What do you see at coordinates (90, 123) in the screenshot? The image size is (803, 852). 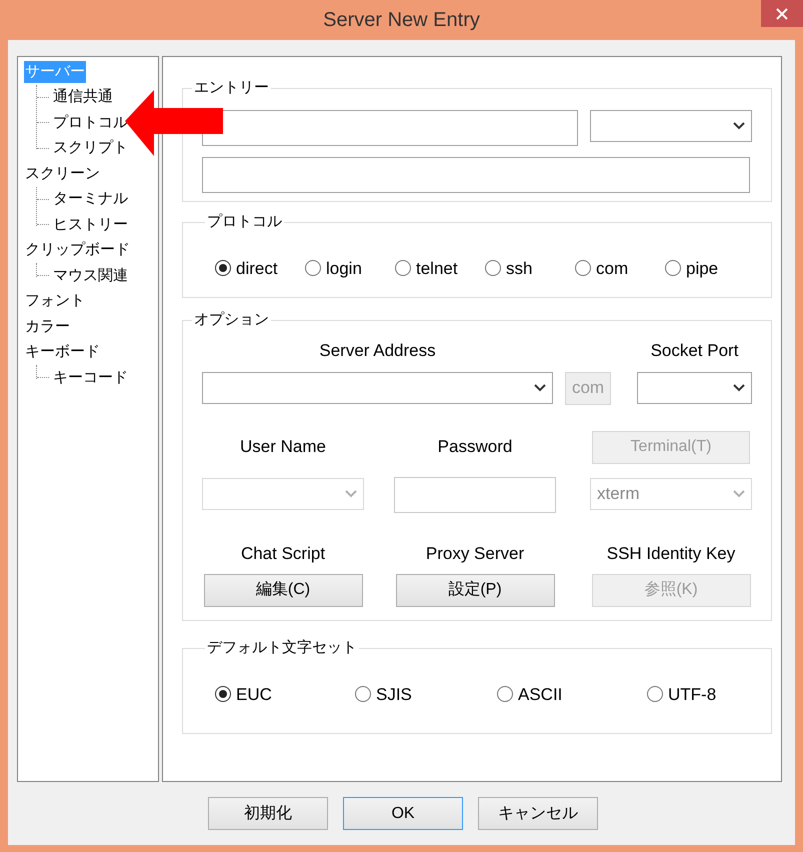 I see `tree-item: プロトコル` at bounding box center [90, 123].